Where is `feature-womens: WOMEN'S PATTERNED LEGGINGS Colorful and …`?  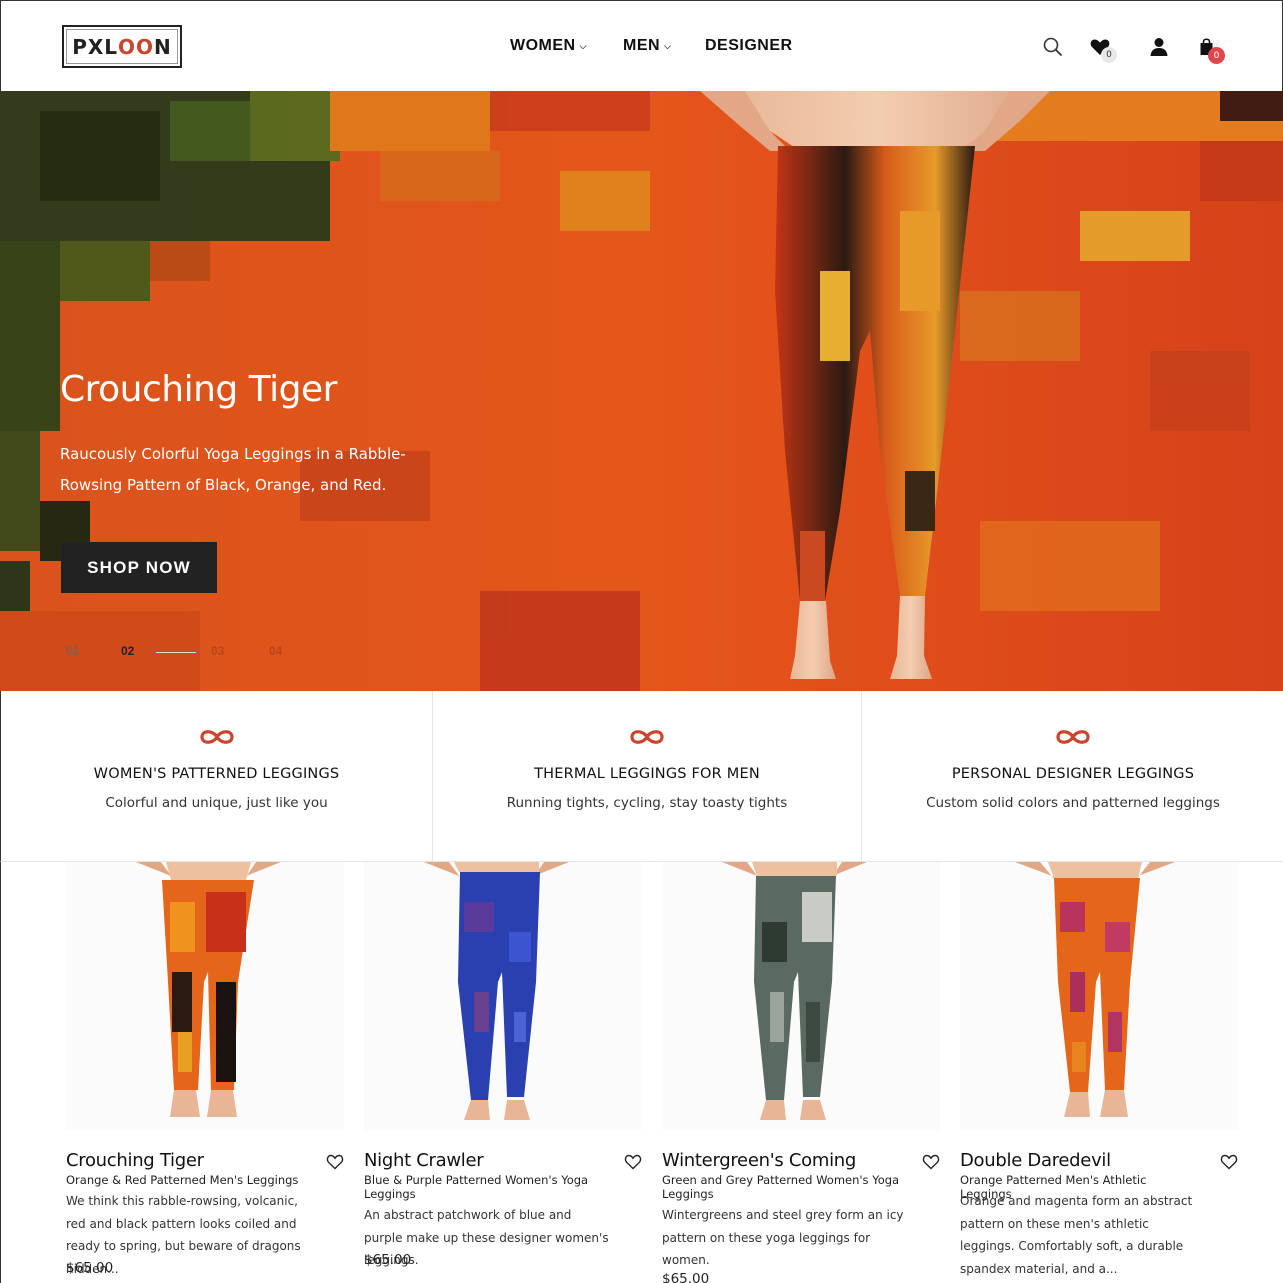 feature-womens: WOMEN'S PATTERNED LEGGINGS Colorful and … is located at coordinates (216, 776).